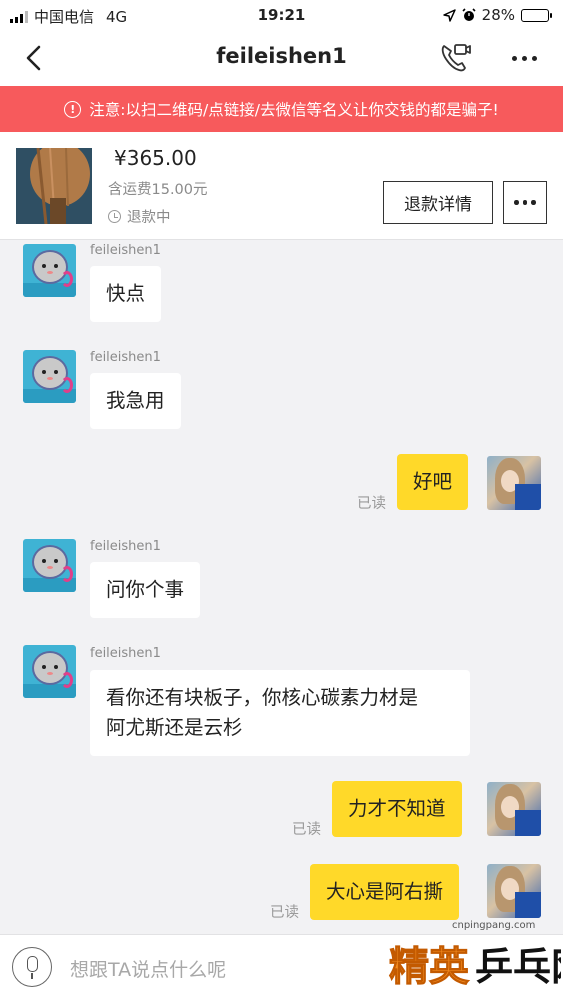  I want to click on nav-bar: feileishen1, so click(281, 58).